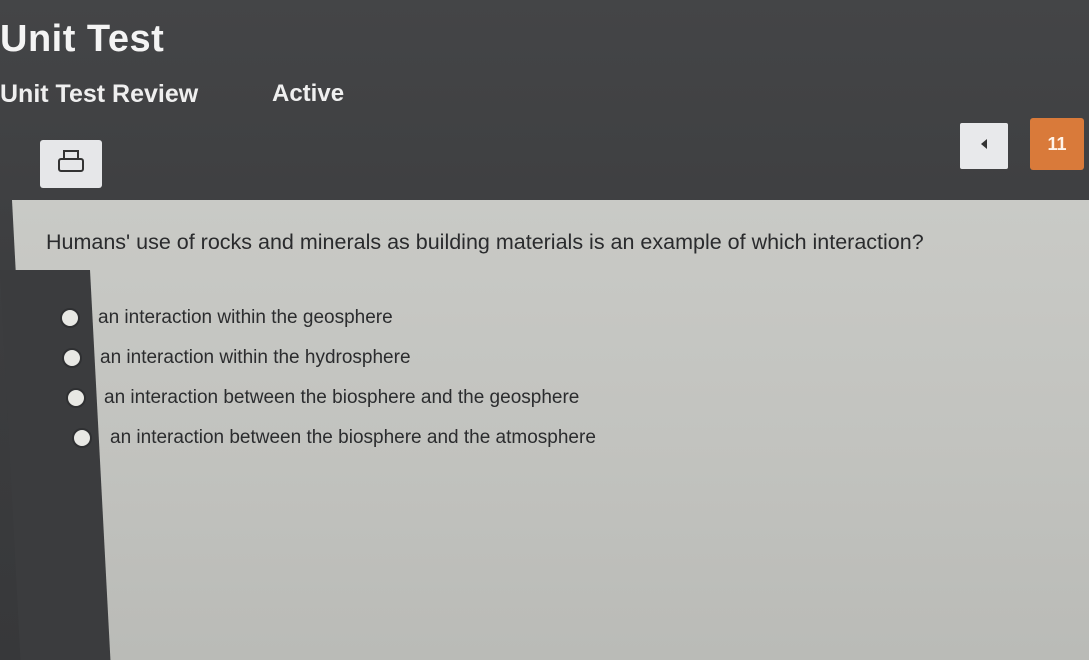 Image resolution: width=1089 pixels, height=660 pixels. I want to click on page-title: Unit Test, so click(82, 39).